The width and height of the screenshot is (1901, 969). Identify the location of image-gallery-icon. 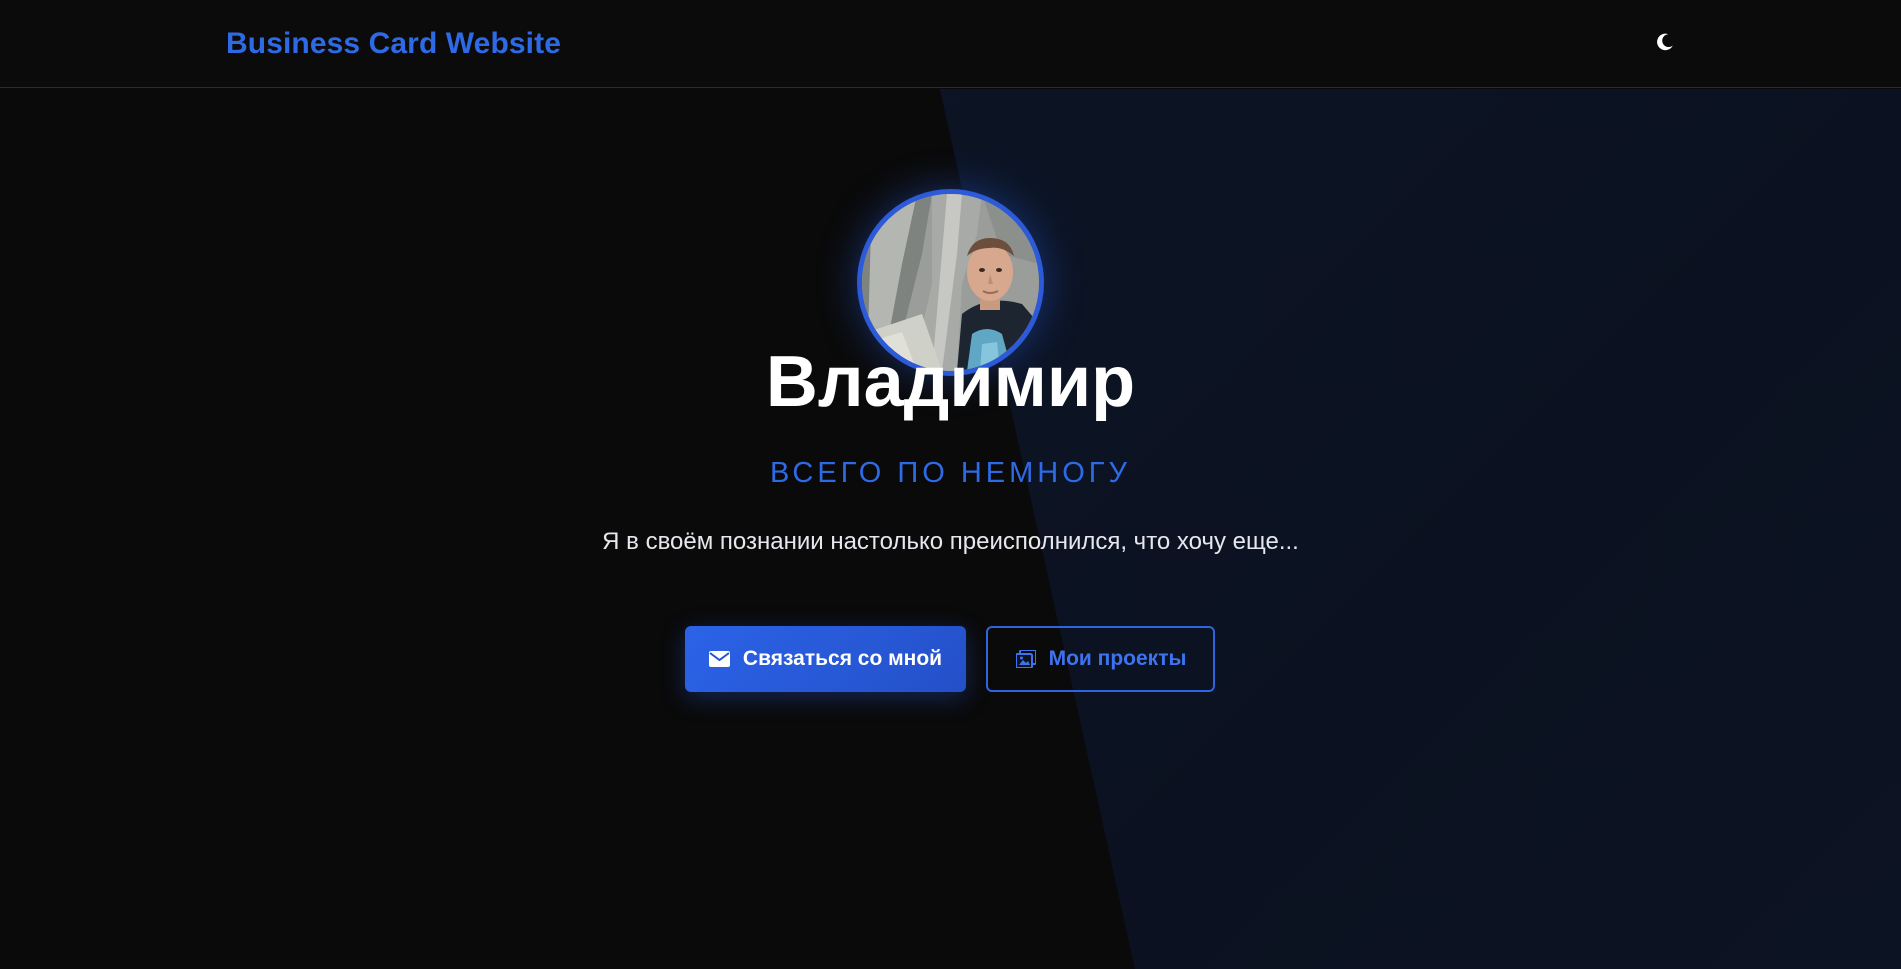
(1026, 659).